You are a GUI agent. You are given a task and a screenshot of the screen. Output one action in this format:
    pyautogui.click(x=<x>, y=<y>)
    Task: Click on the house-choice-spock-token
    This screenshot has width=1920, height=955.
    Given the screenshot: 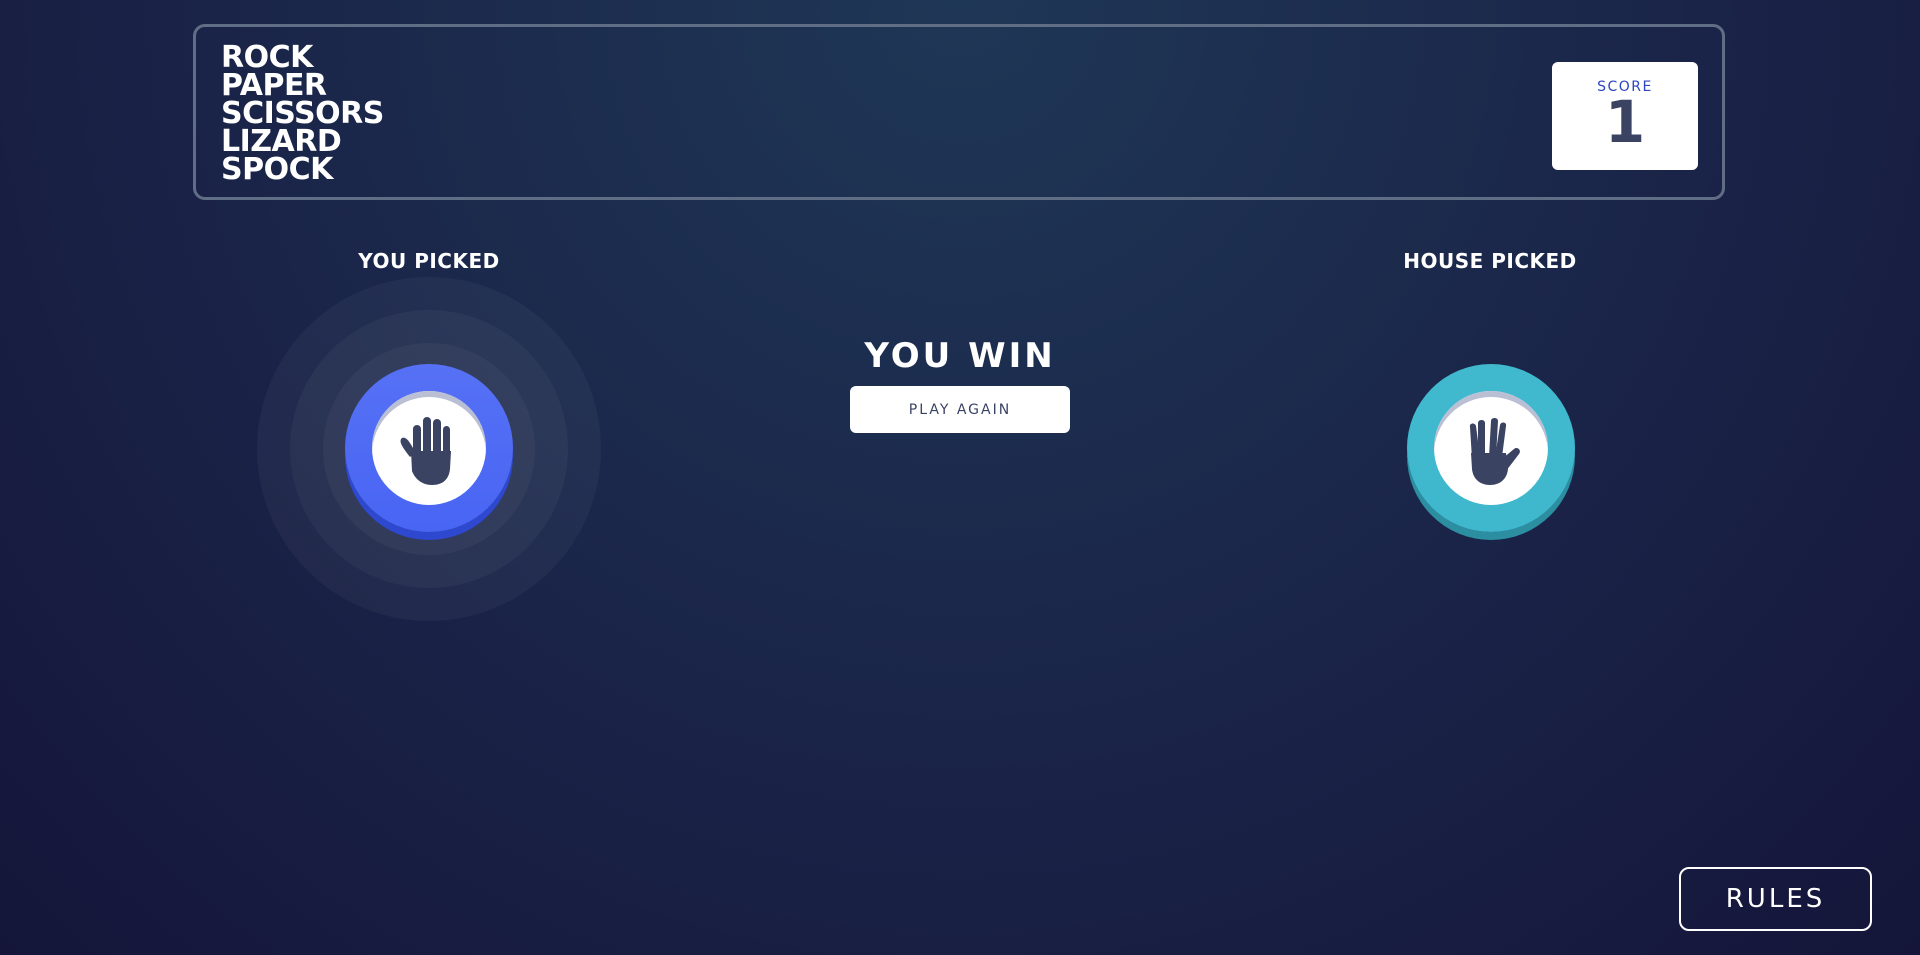 What is the action you would take?
    pyautogui.click(x=1491, y=448)
    